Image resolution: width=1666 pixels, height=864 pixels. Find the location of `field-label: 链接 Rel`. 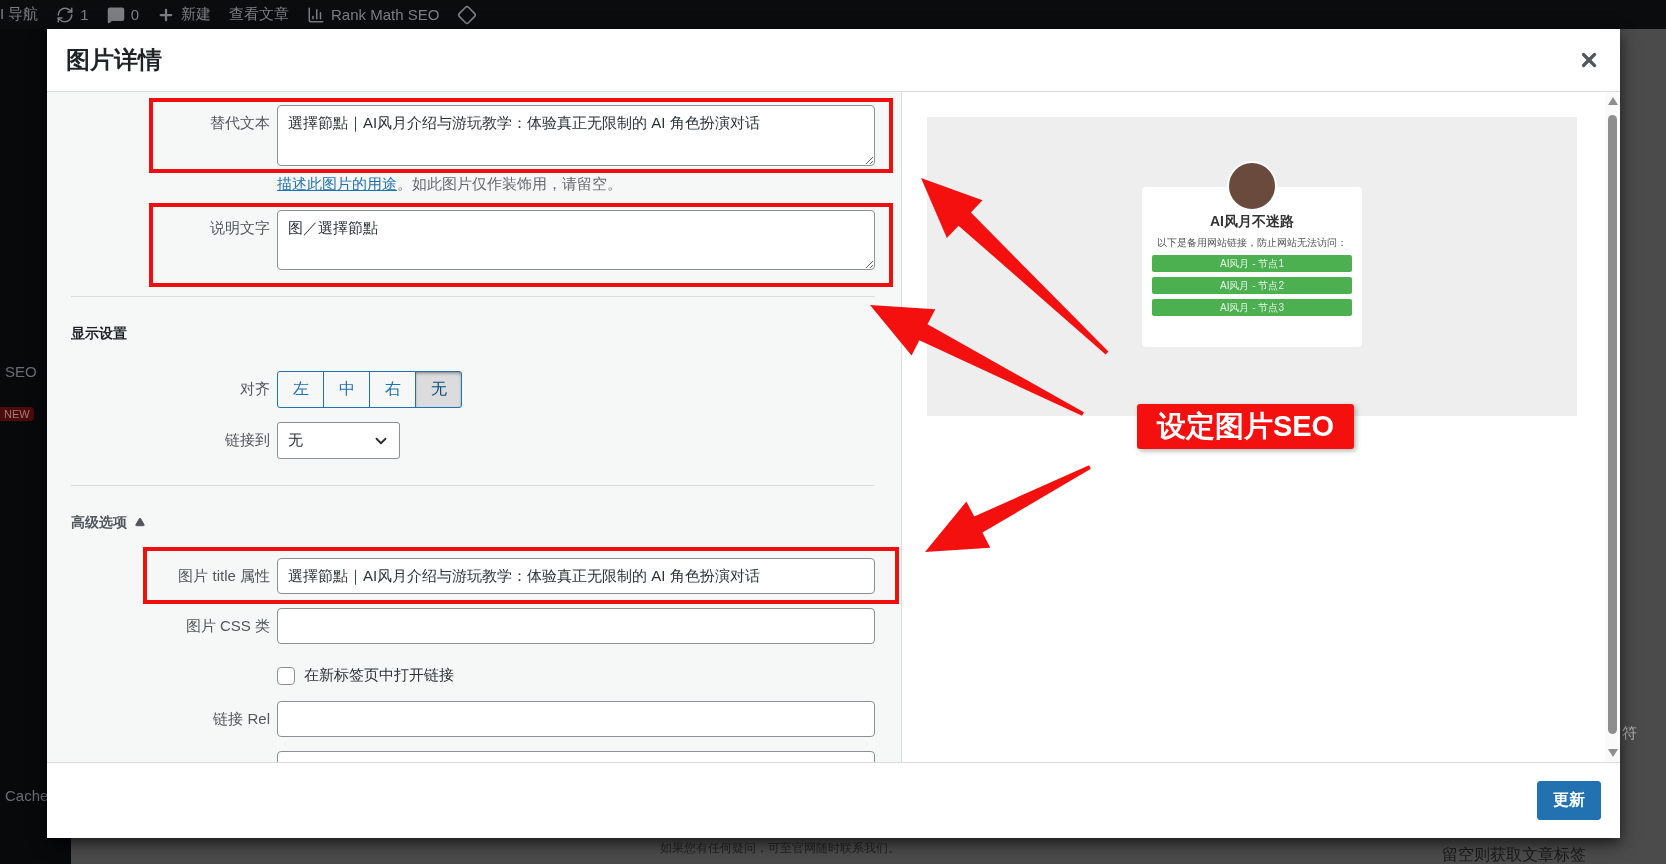

field-label: 链接 Rel is located at coordinates (241, 719).